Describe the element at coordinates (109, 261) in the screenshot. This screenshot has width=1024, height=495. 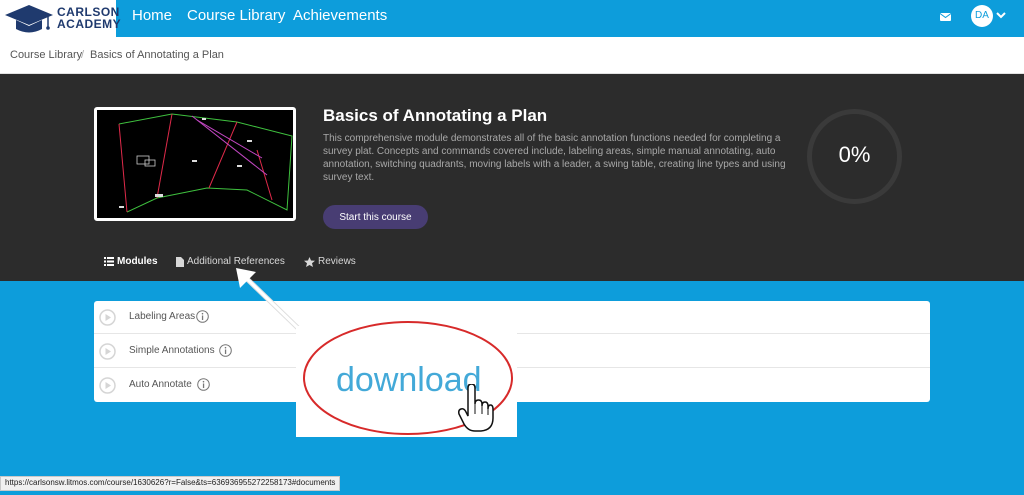
I see `list-icon` at that location.